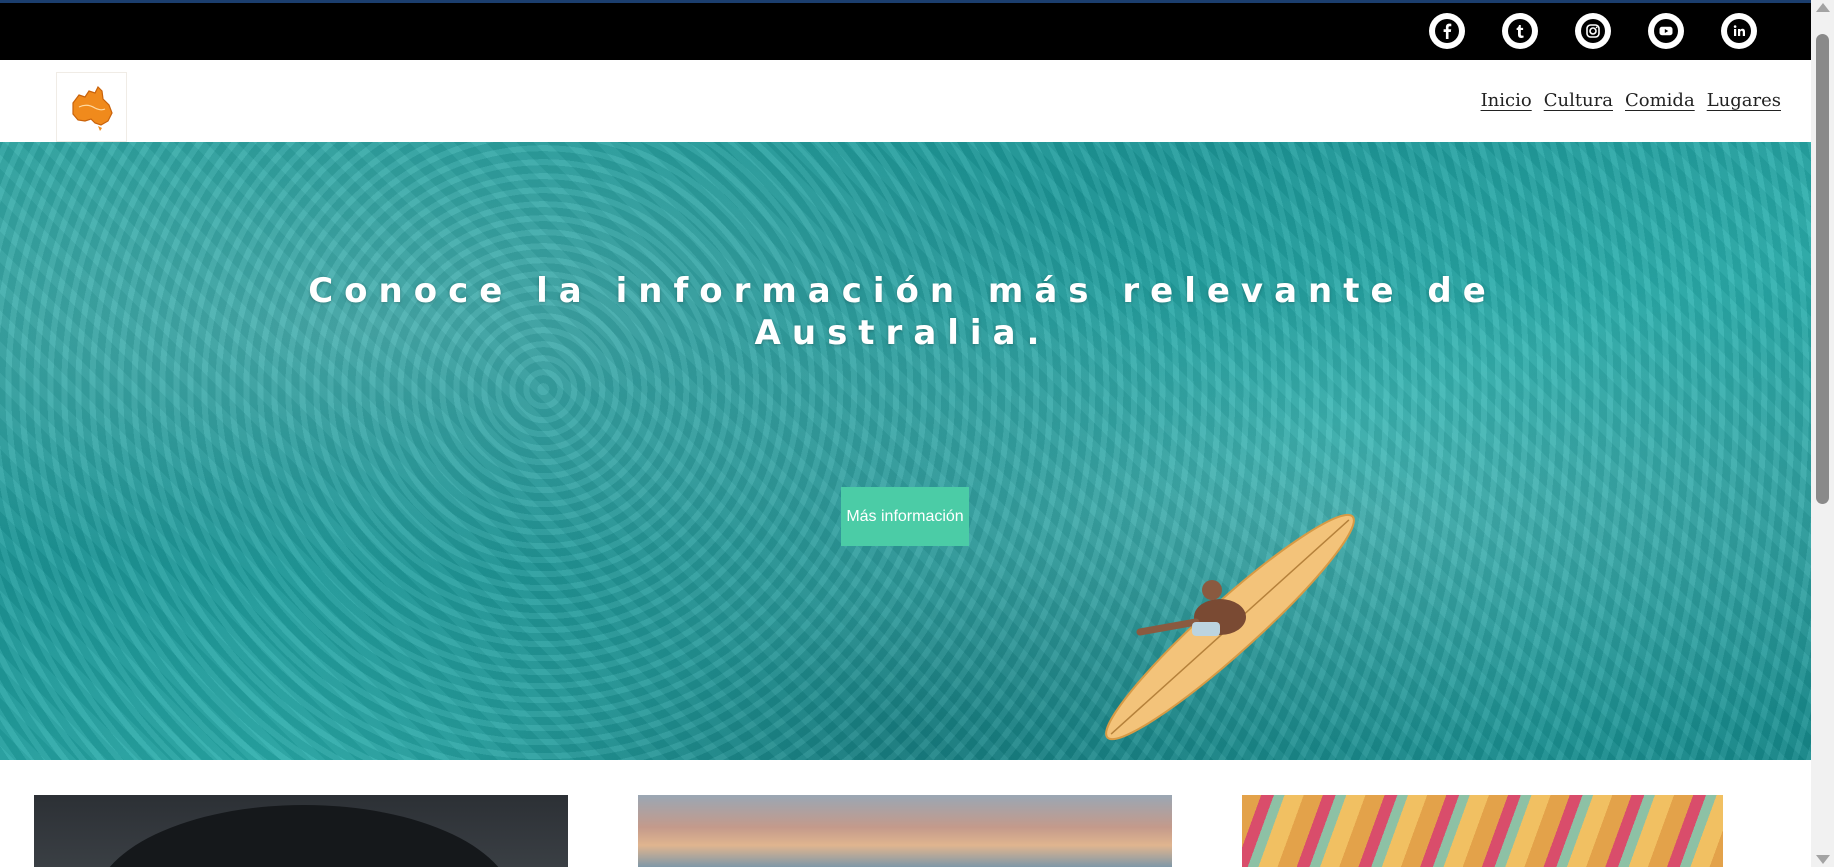 This screenshot has width=1834, height=867. Describe the element at coordinates (1744, 100) in the screenshot. I see `nav-link-lugares: Lugares` at that location.